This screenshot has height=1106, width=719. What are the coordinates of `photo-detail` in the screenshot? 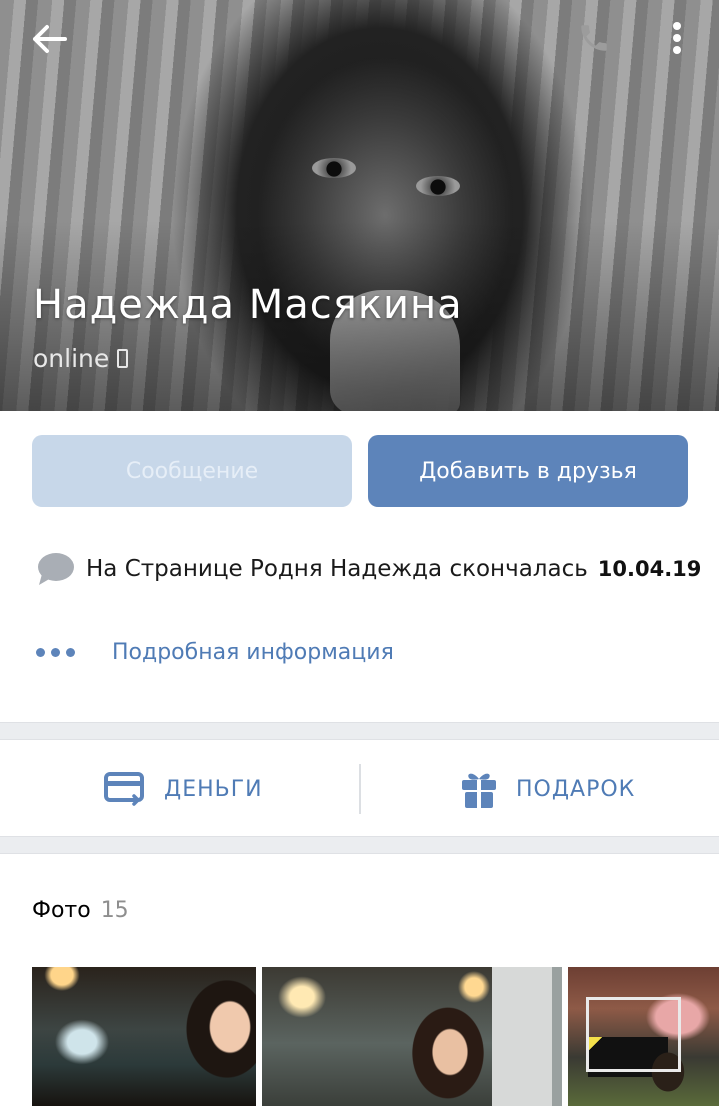 It's located at (633, 1034).